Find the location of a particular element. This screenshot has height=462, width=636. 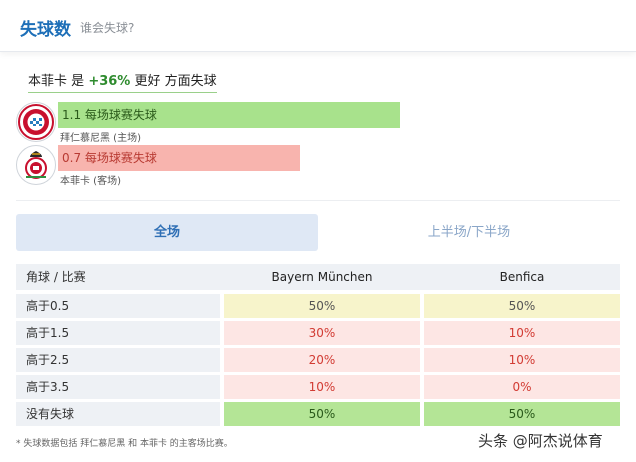

source-watermark: 头条 @阿杰说体育 is located at coordinates (540, 441).